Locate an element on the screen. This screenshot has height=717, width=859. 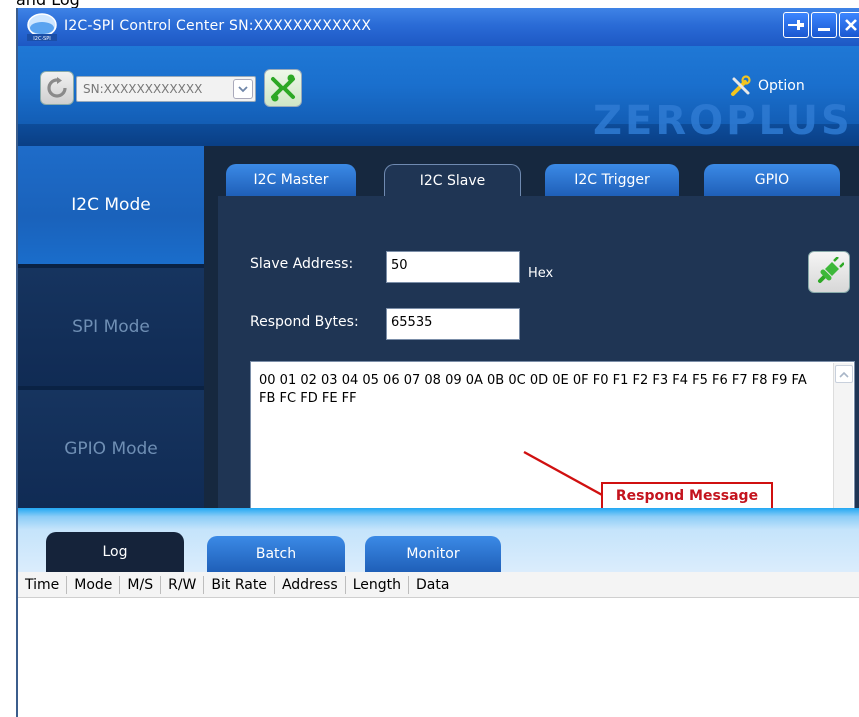
tab-label: Log is located at coordinates (115, 552).